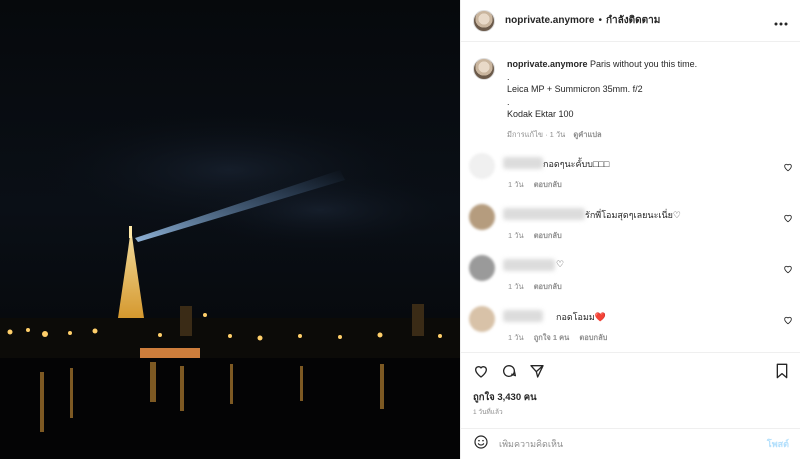 This screenshot has width=800, height=459. Describe the element at coordinates (781, 21) in the screenshot. I see `more-icon` at that location.